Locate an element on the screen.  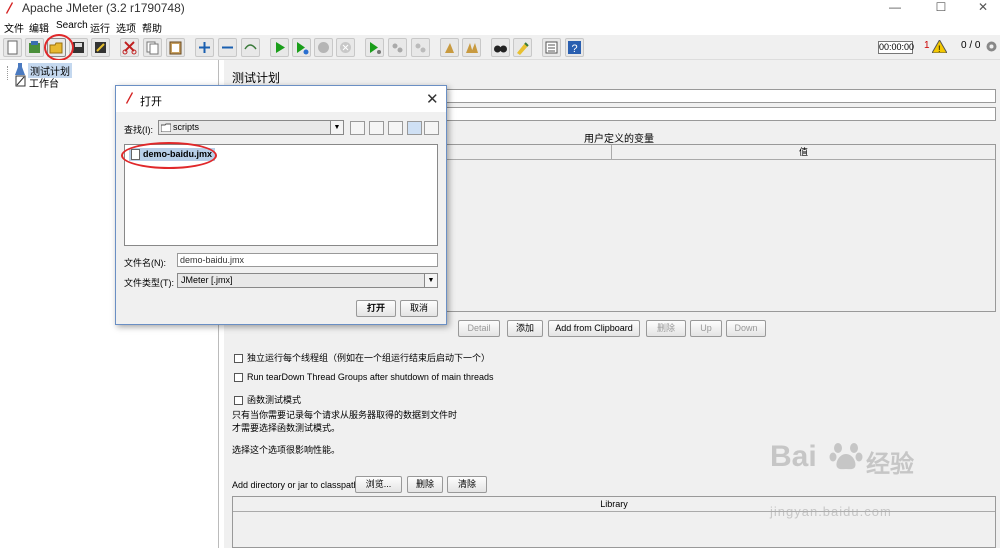
remote-stop-icon is located at coordinates (397, 47).